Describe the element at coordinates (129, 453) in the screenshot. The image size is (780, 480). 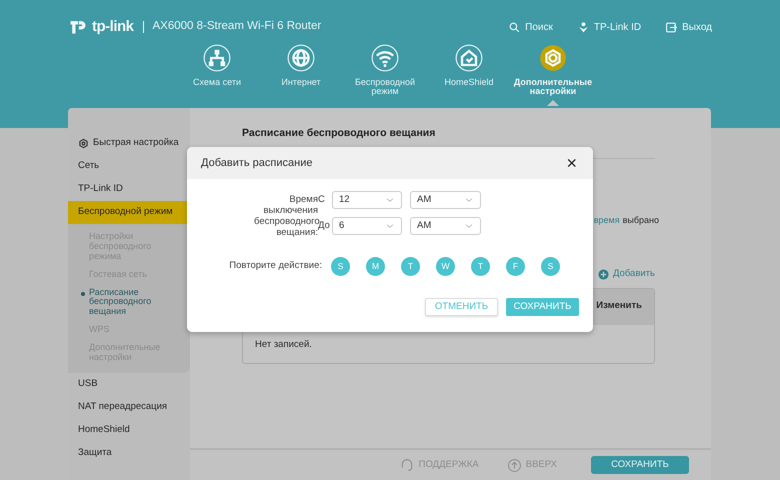
I see `sidebar-item: Защита` at that location.